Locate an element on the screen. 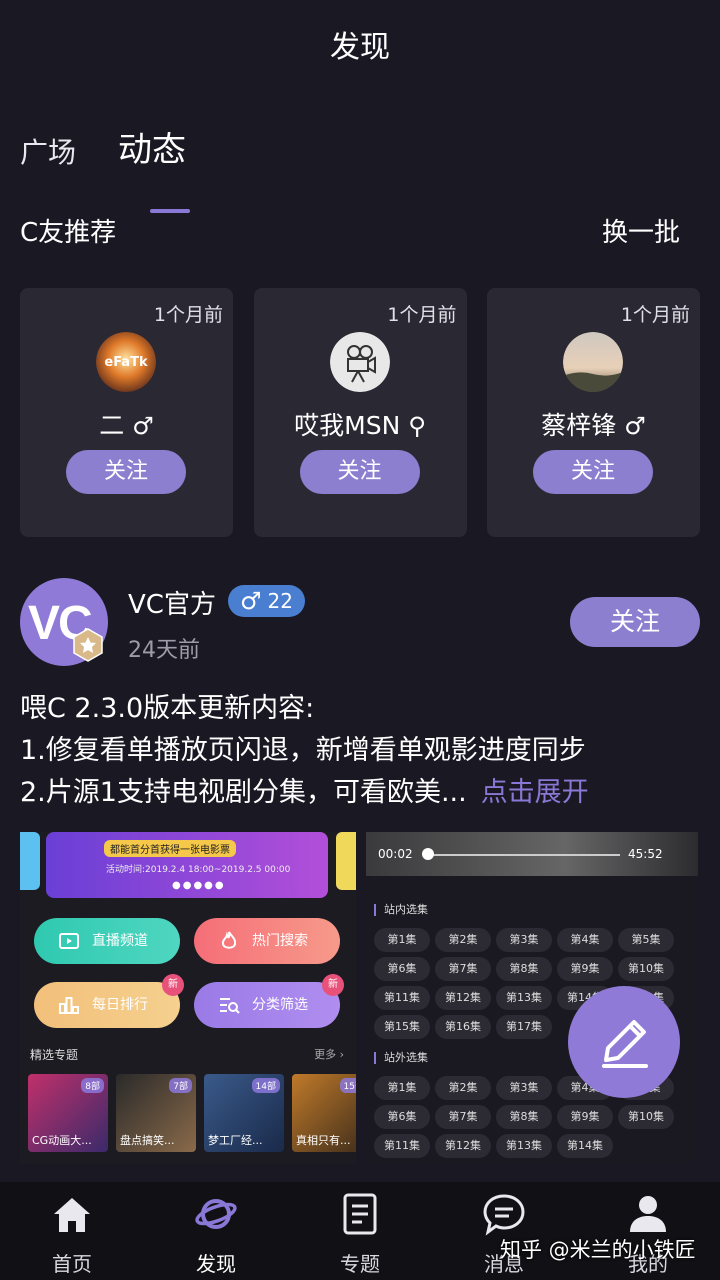 This screenshot has width=720, height=1280. episode-chip: 第1集 is located at coordinates (402, 940).